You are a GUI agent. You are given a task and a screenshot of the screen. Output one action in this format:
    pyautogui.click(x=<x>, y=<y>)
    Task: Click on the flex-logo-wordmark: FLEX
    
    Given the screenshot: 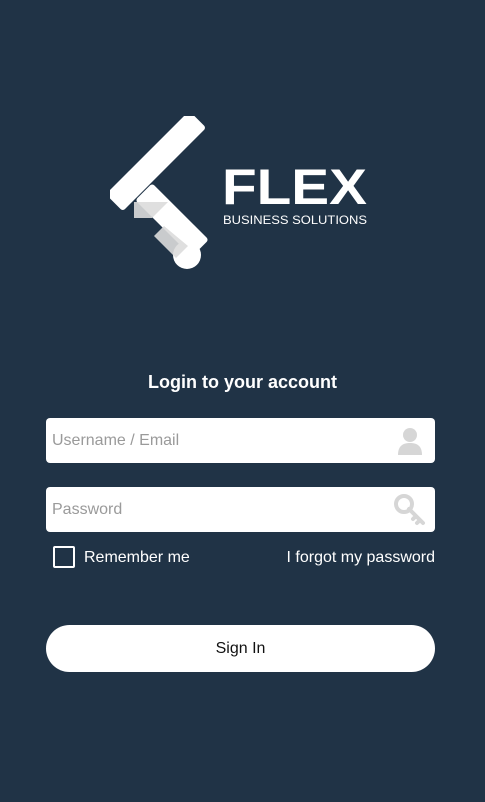 What is the action you would take?
    pyautogui.click(x=294, y=187)
    